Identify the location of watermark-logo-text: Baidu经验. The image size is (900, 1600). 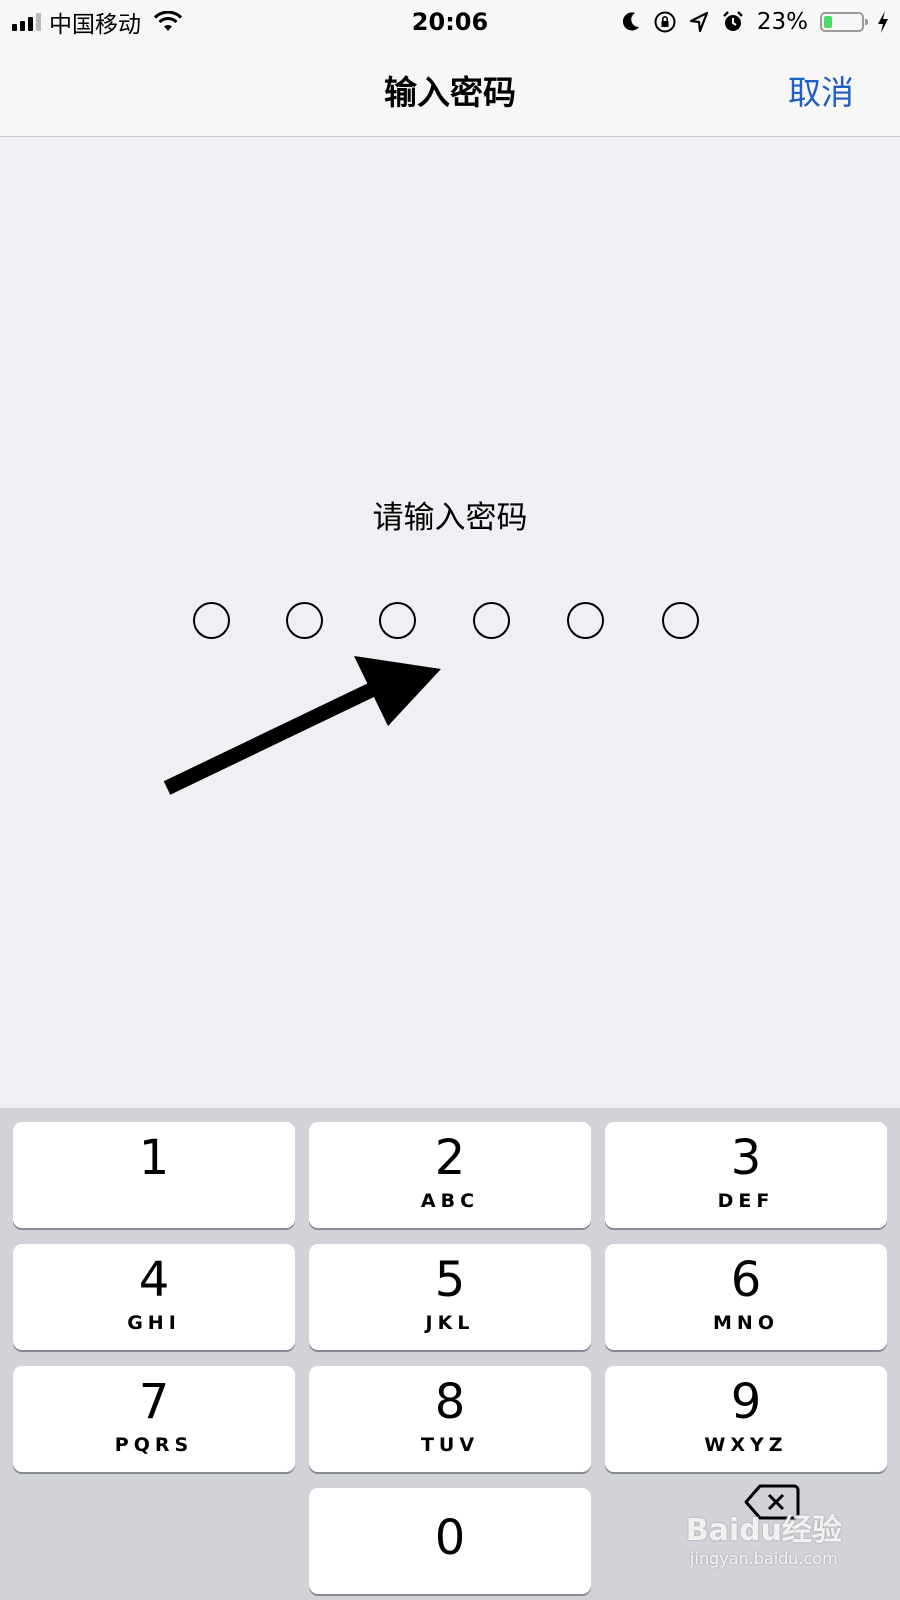
(763, 1530).